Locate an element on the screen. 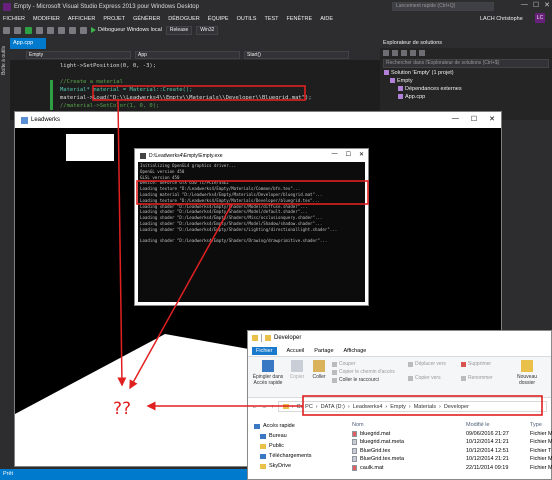 Image resolution: width=552 pixels, height=480 pixels. leadwerks-window-title: Leadwerks is located at coordinates (46, 120).